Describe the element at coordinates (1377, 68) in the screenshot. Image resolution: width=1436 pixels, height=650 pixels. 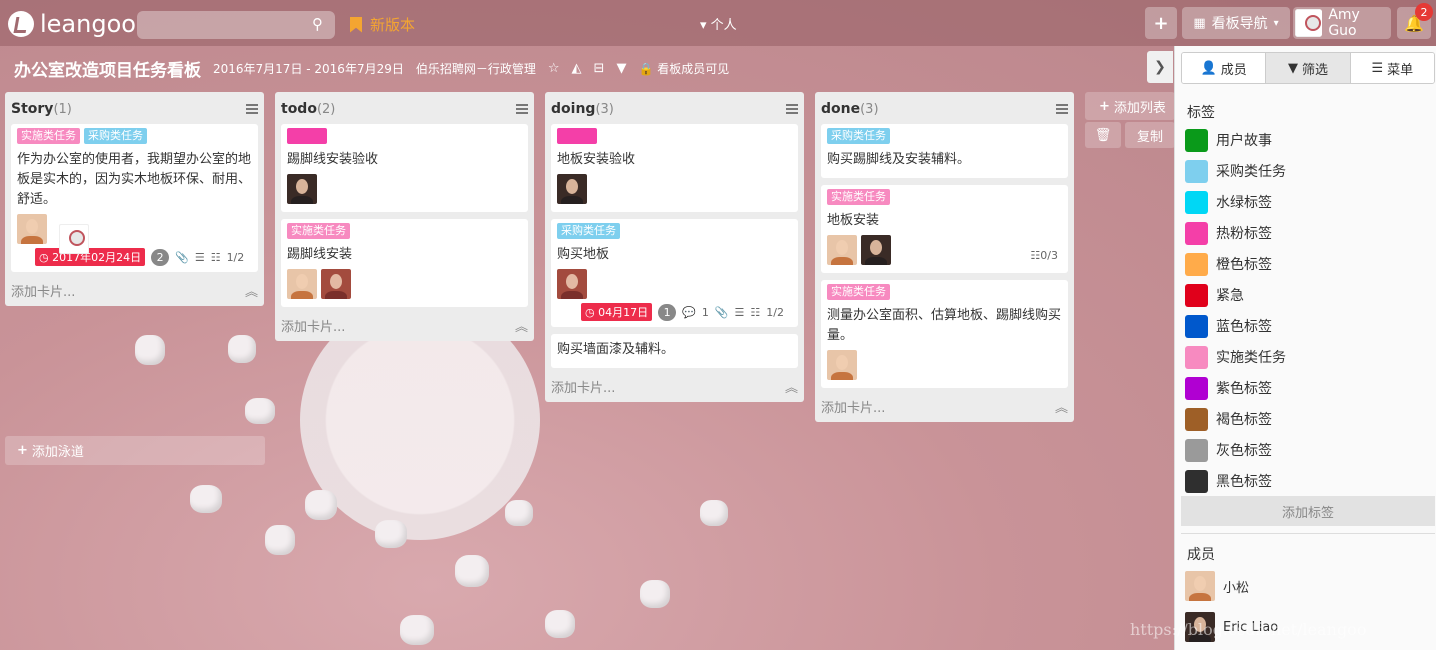
I see `menu-icon: ☰` at that location.